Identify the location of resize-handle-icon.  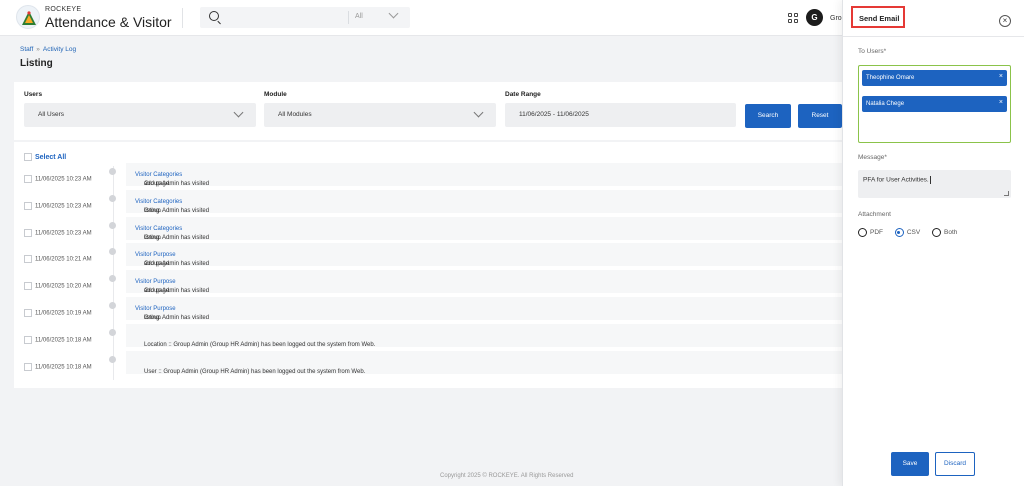
(1006, 193).